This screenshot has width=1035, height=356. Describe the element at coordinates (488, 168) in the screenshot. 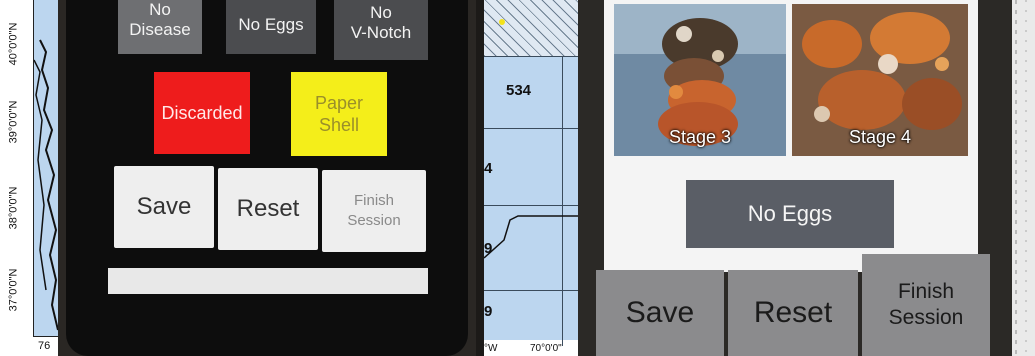

I see `area-number-partial: 4` at that location.